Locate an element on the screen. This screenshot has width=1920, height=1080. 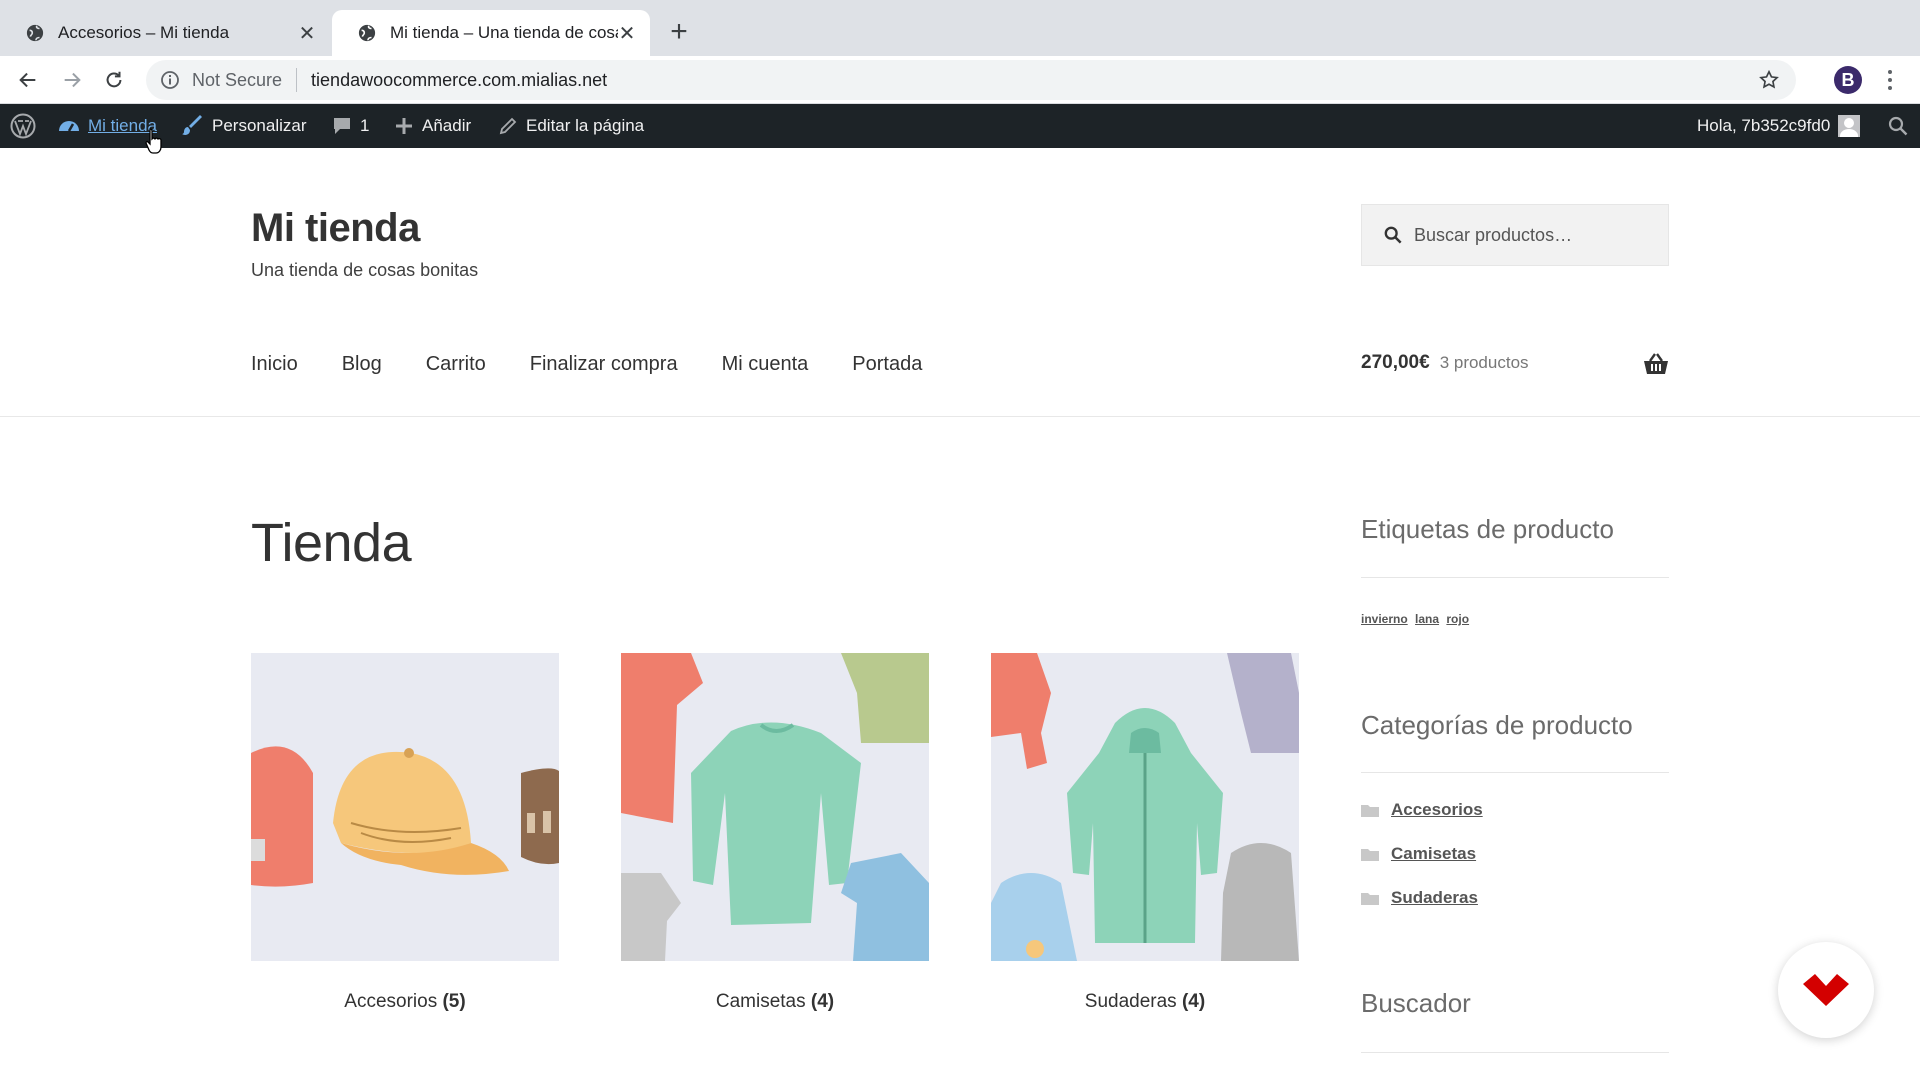
category-card-sudaderas: Sudaderas (4) is located at coordinates (1145, 833).